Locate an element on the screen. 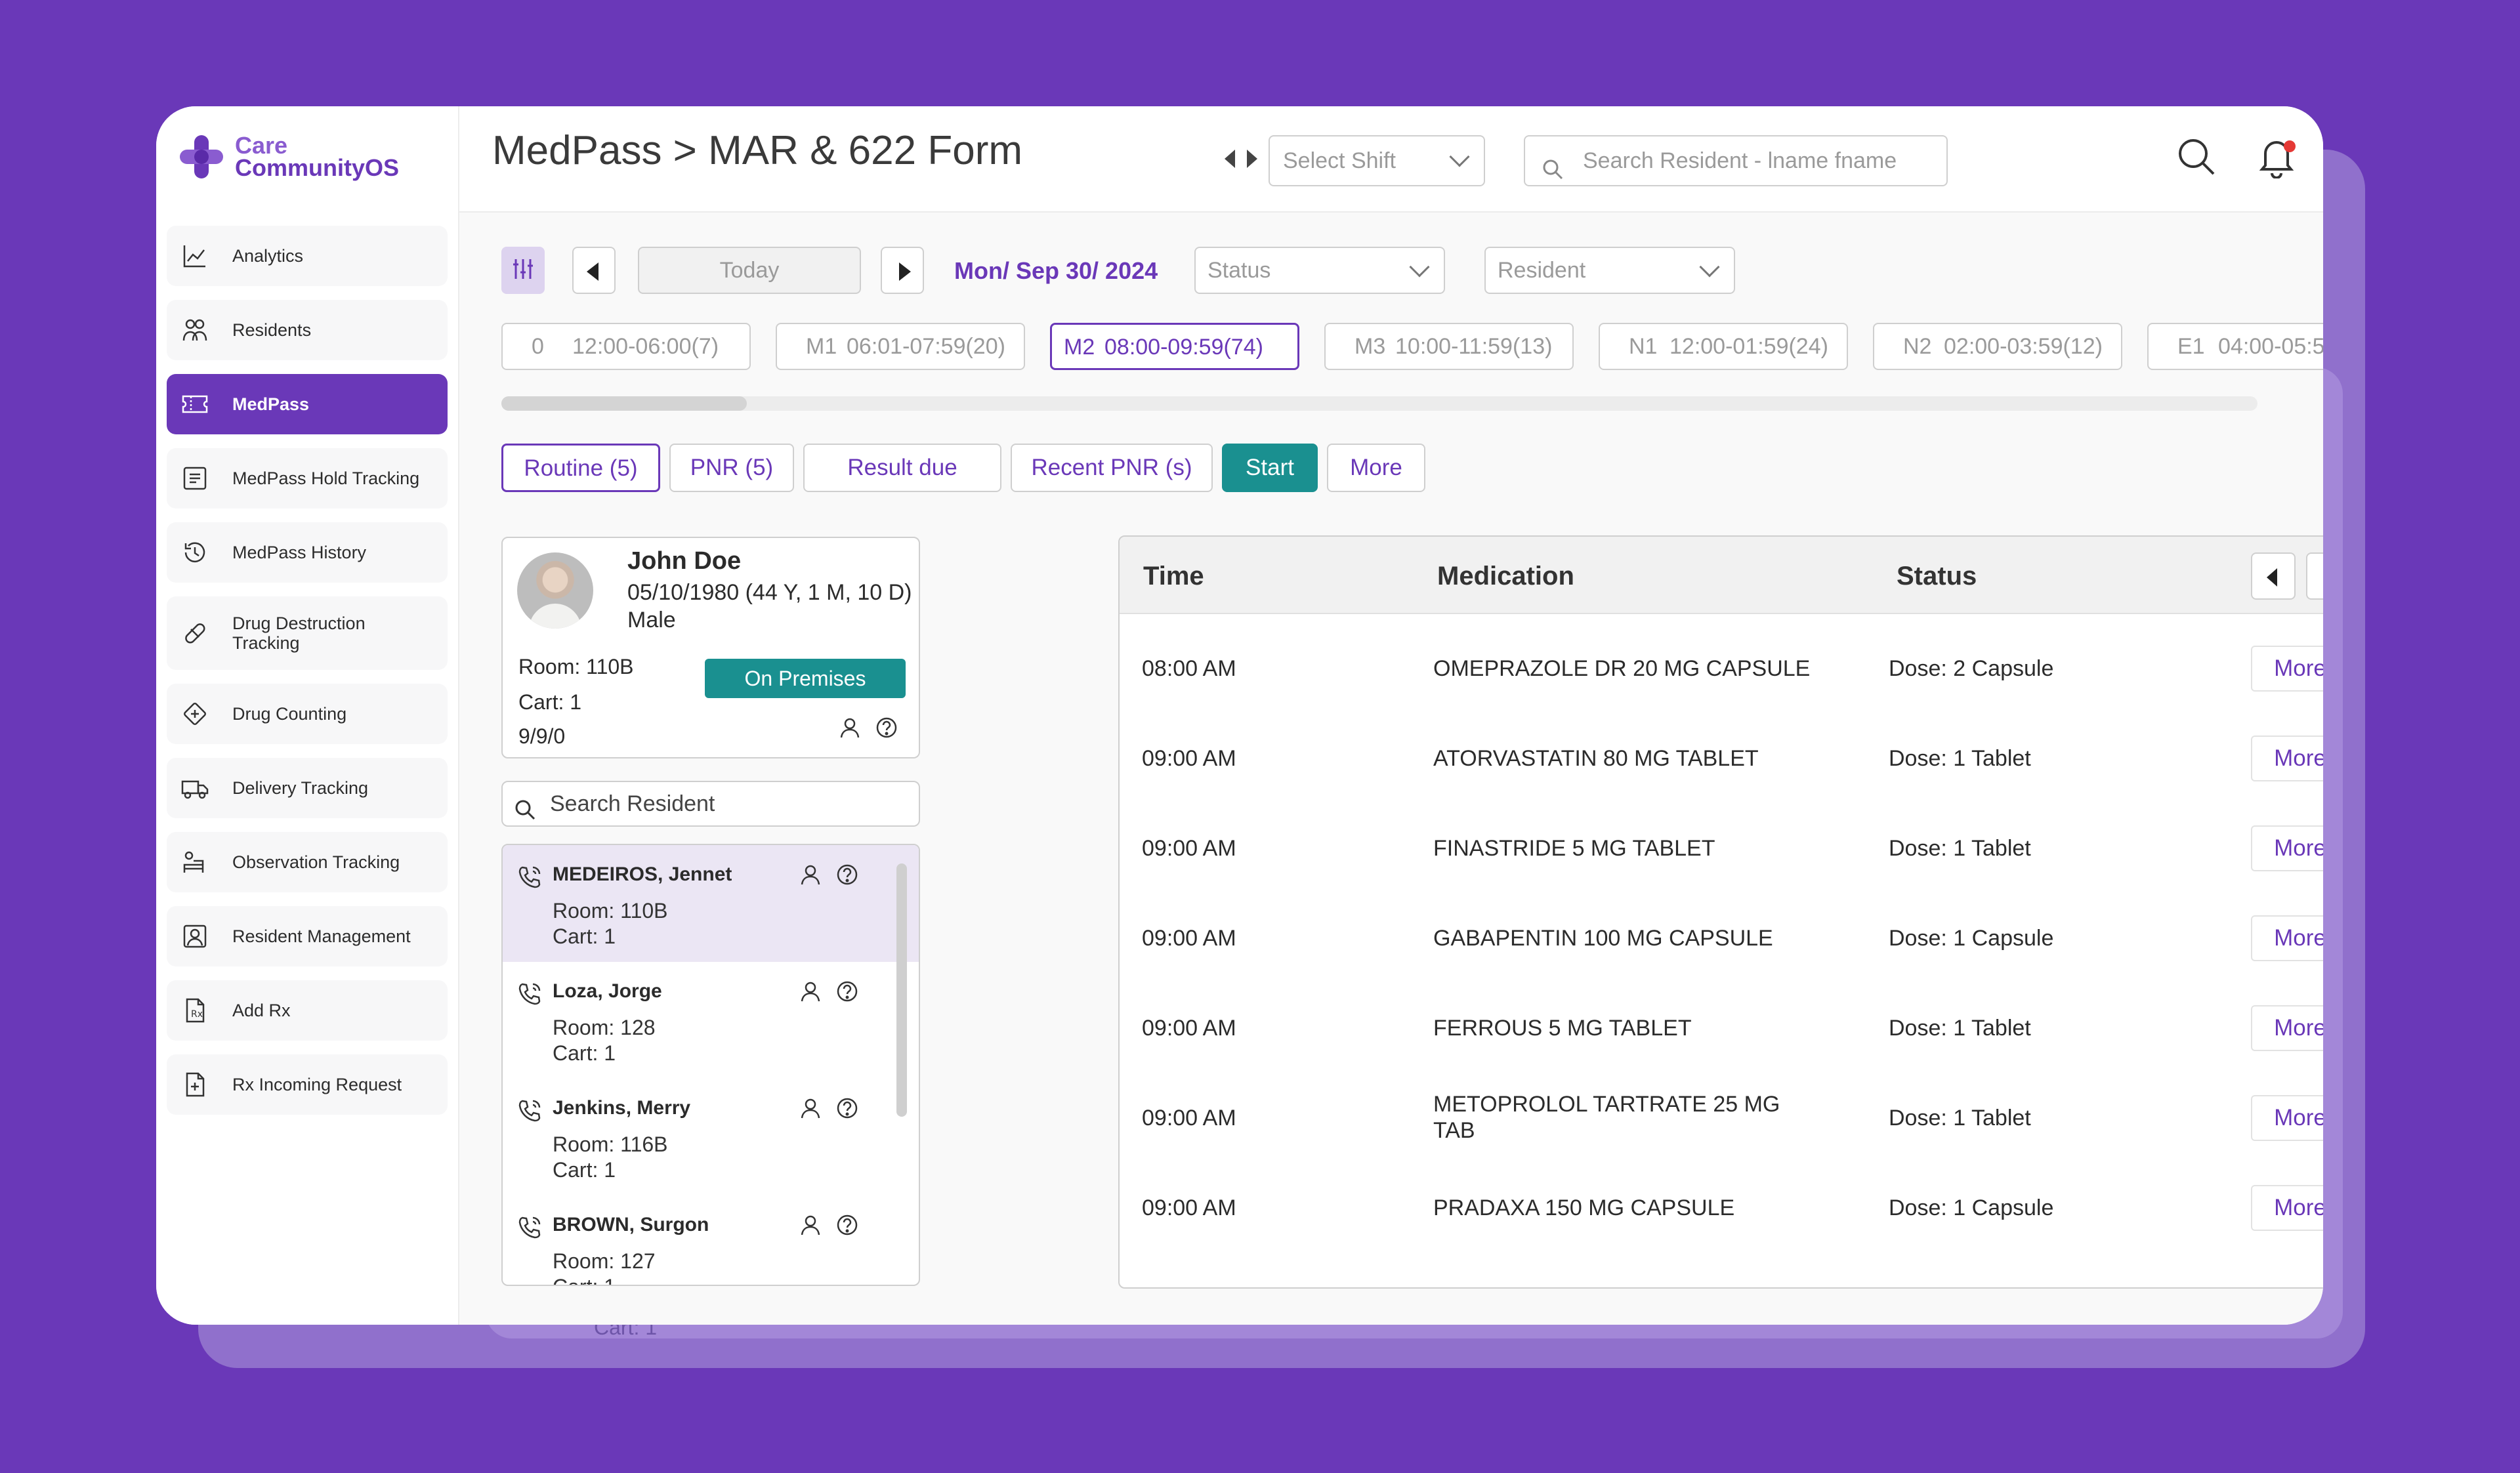  shift-chip-m2: M2 08:00-09:59(74) is located at coordinates (1174, 347).